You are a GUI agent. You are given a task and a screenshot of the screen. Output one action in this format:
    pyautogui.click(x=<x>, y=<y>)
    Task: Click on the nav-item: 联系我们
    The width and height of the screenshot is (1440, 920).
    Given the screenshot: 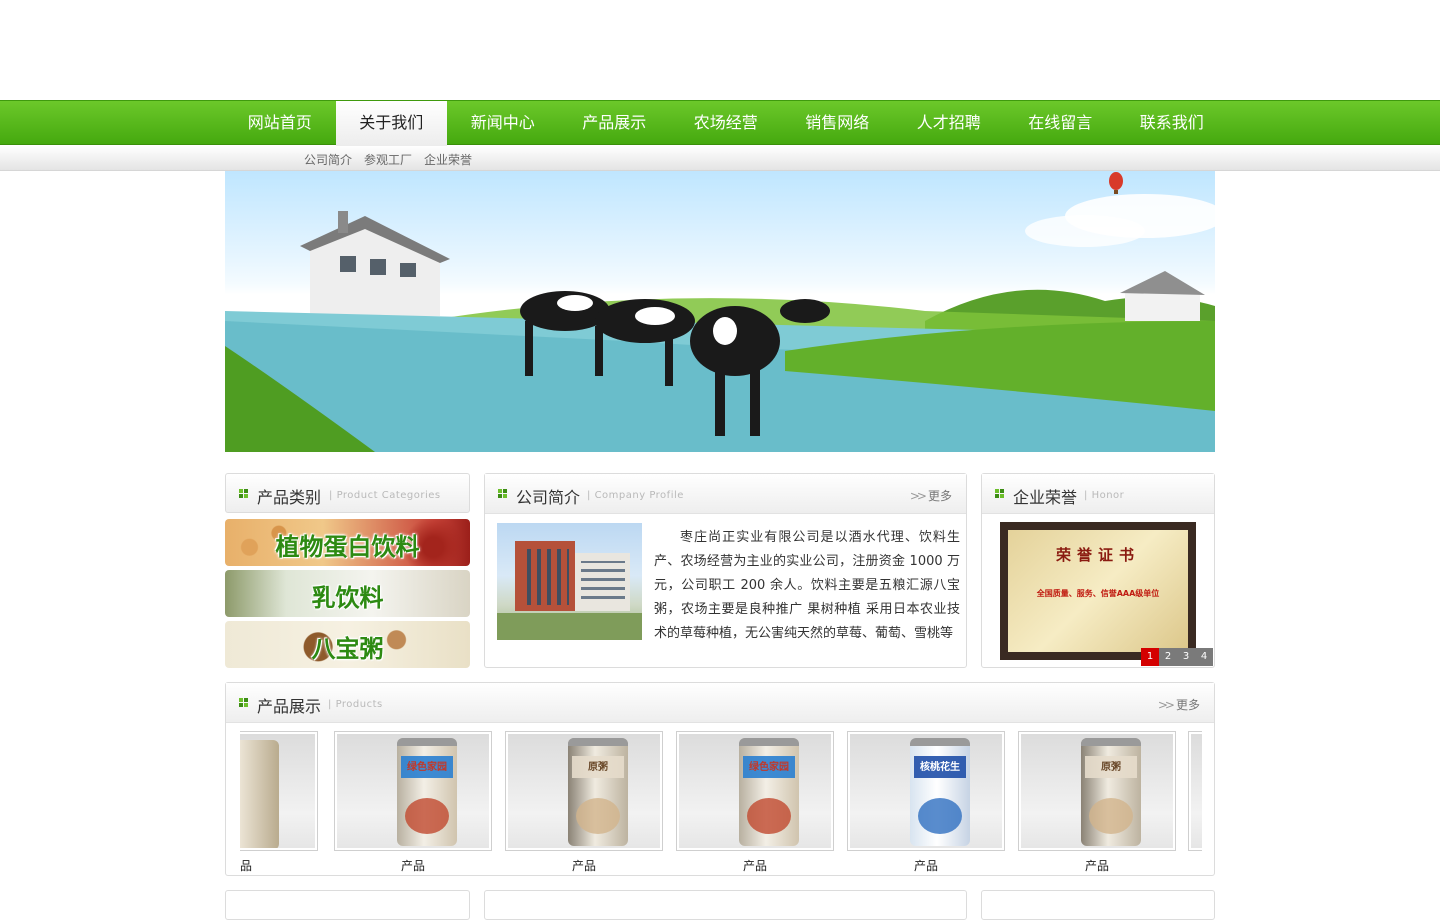 What is the action you would take?
    pyautogui.click(x=1172, y=123)
    